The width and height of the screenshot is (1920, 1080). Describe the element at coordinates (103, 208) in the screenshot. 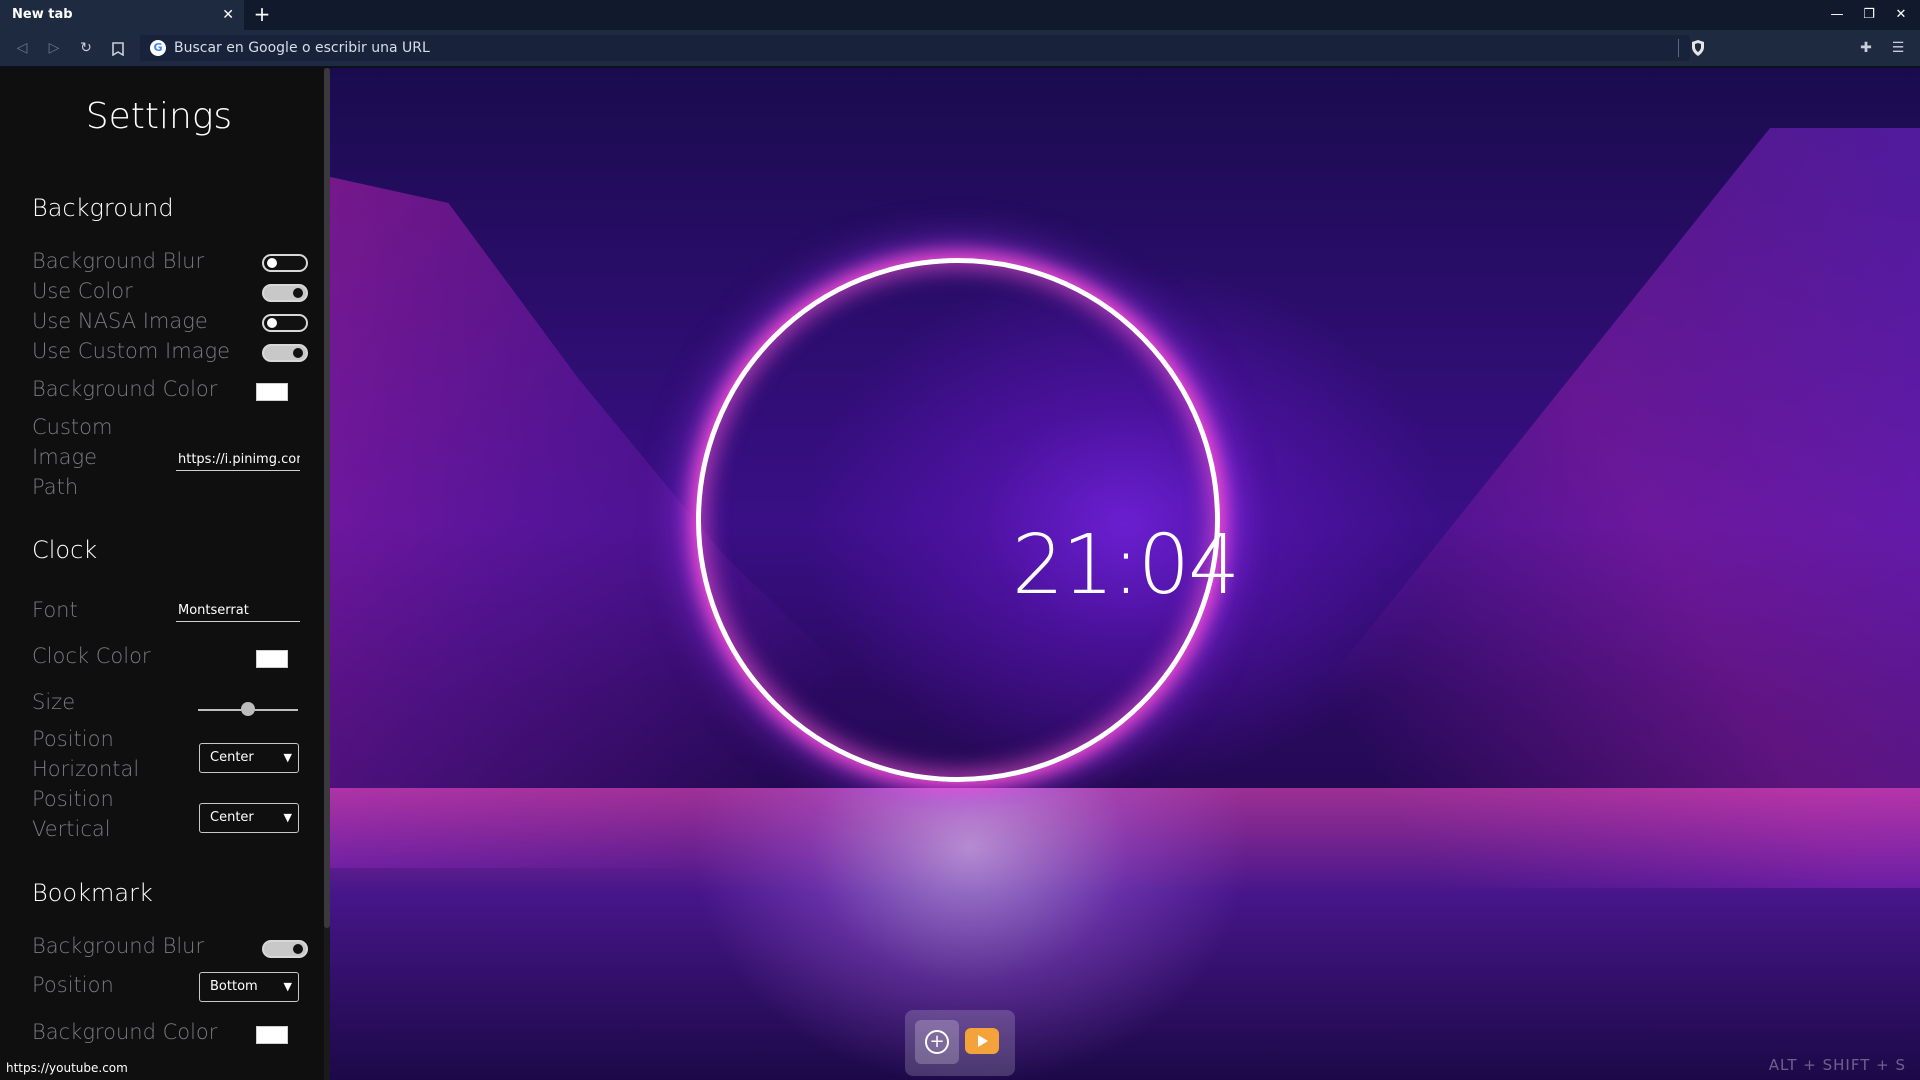

I see `section-background: Background` at that location.